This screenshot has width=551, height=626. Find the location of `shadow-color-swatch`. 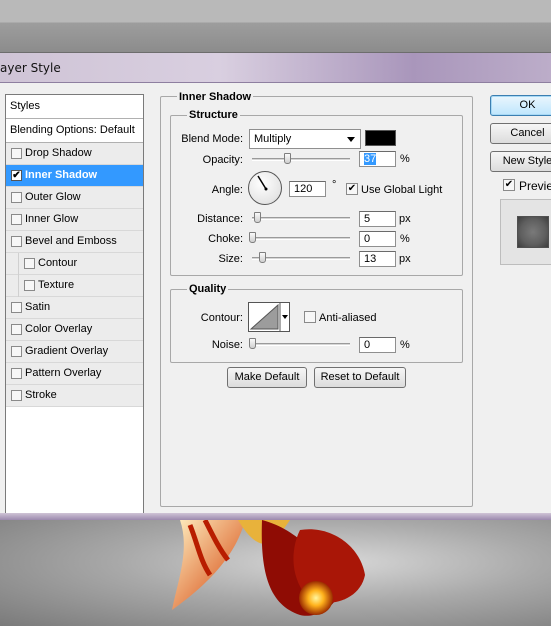

shadow-color-swatch is located at coordinates (380, 138).